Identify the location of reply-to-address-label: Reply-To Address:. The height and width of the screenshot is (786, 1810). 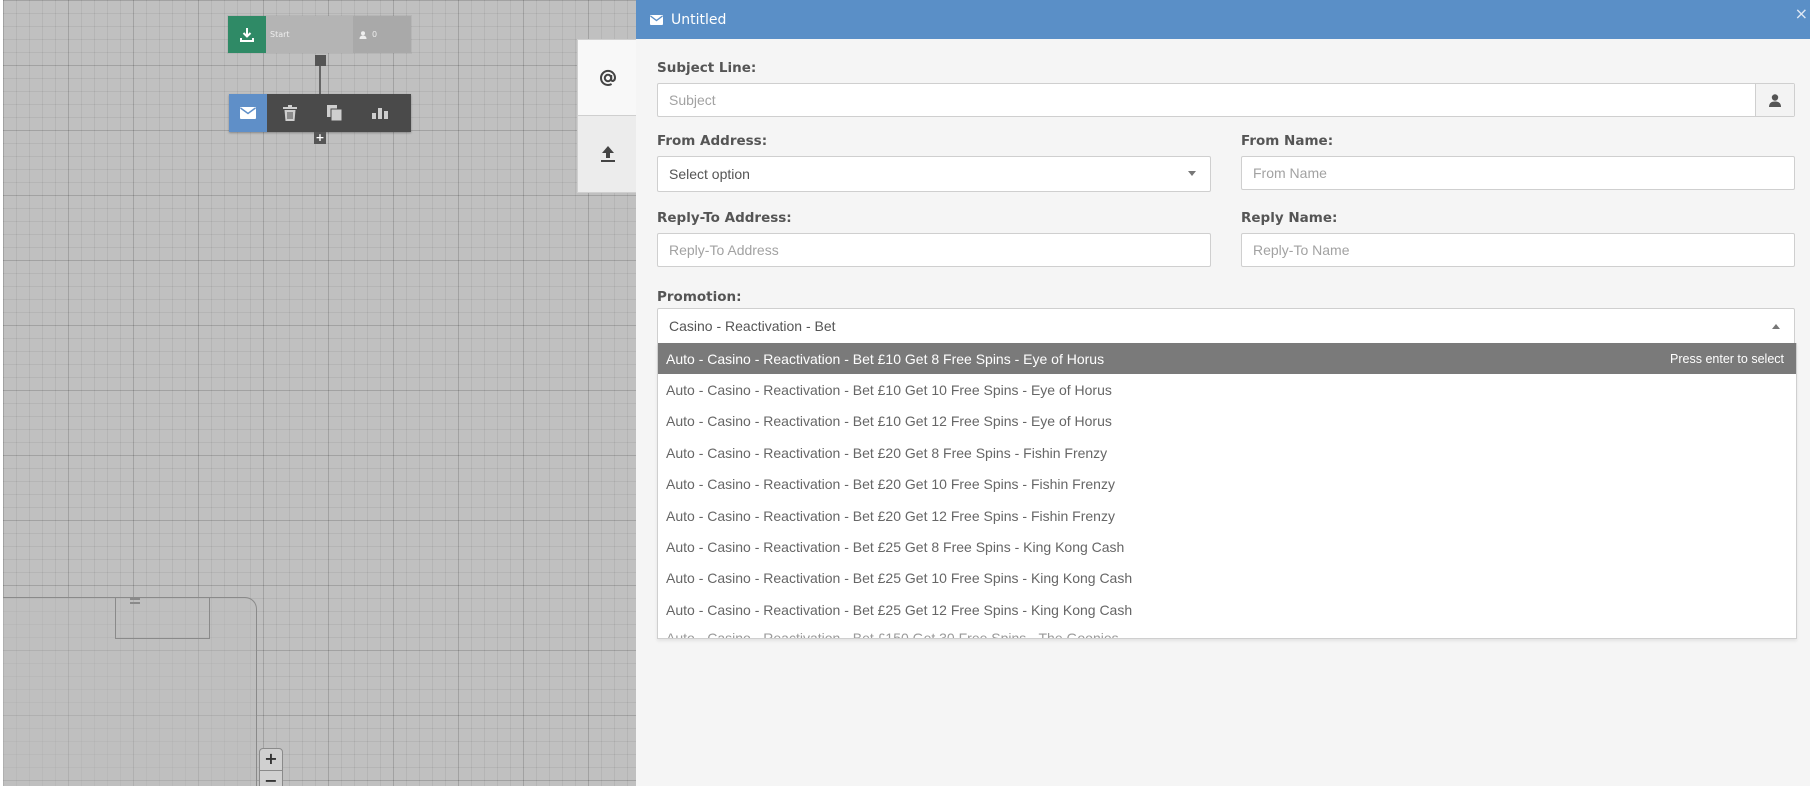
(724, 218).